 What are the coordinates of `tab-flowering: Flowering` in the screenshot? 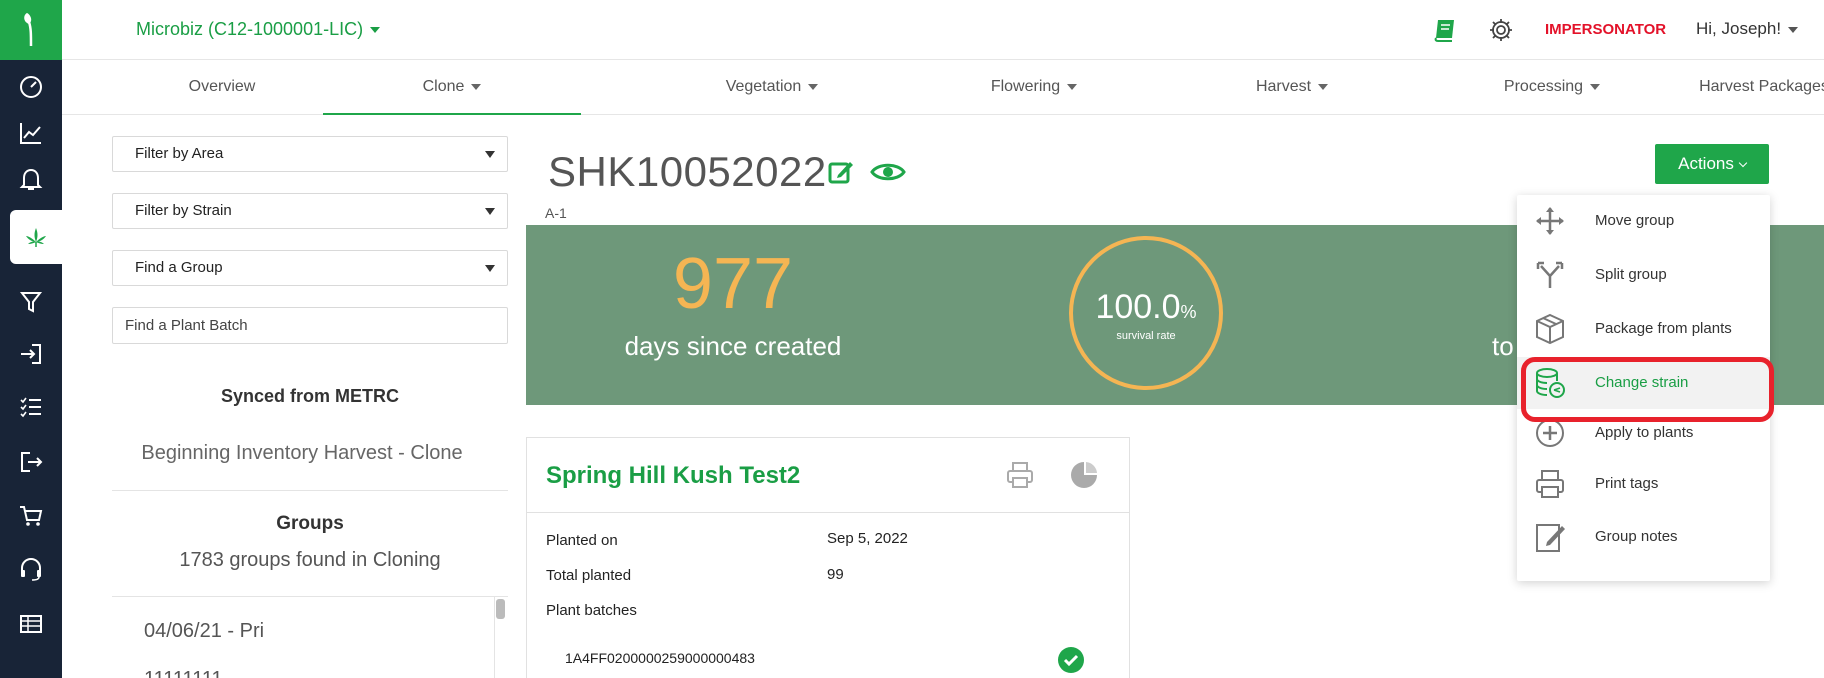 It's located at (1034, 87).